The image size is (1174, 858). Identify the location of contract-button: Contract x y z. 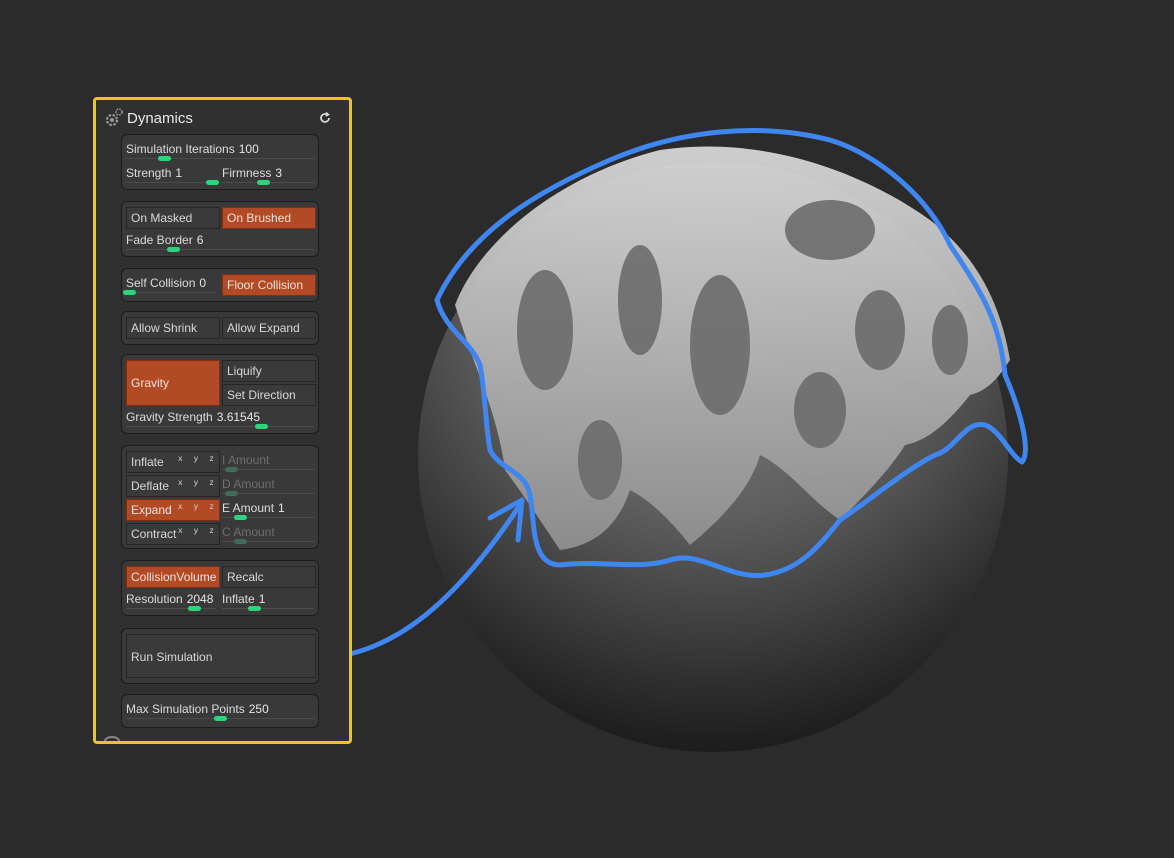
(173, 534).